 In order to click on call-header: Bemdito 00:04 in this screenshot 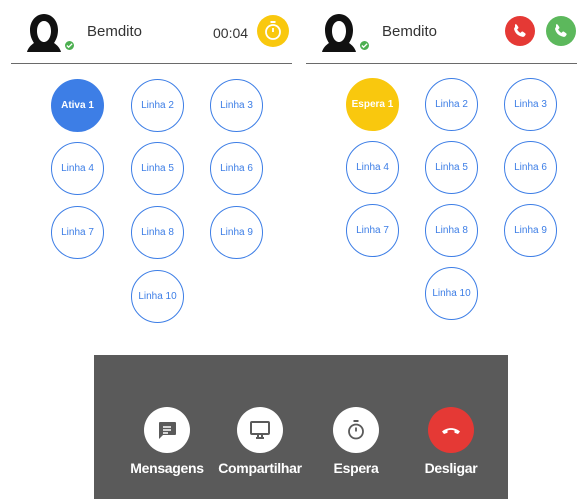, I will do `click(151, 32)`.